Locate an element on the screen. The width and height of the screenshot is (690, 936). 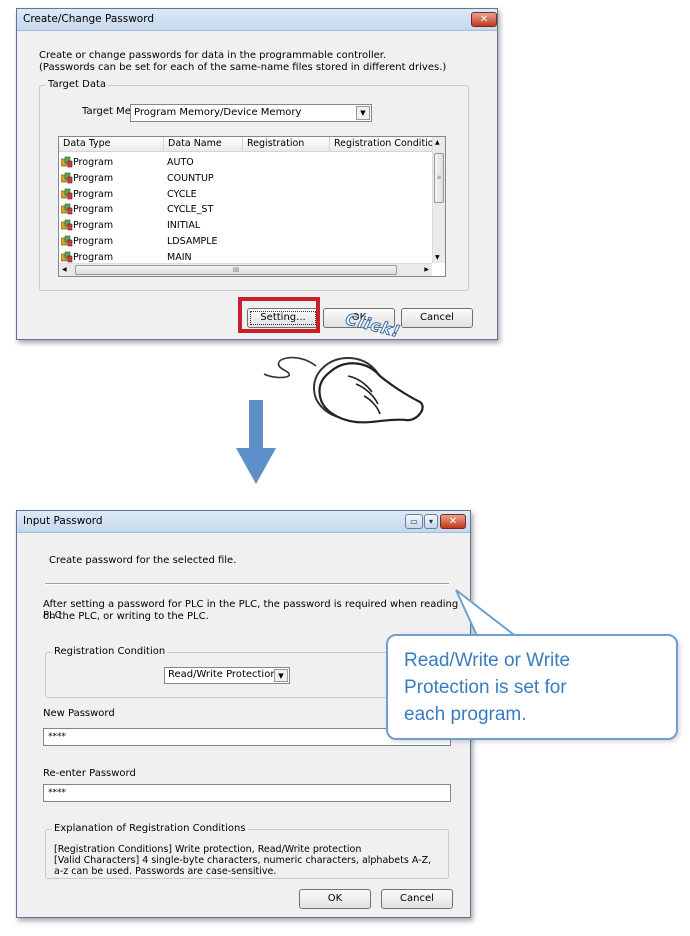
group-legend: Explanation of Registration Conditions is located at coordinates (150, 828).